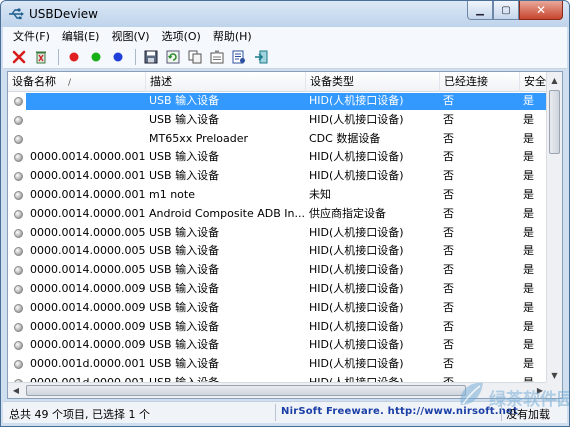  Describe the element at coordinates (31, 36) in the screenshot. I see `menu-file: 文件(F)` at that location.